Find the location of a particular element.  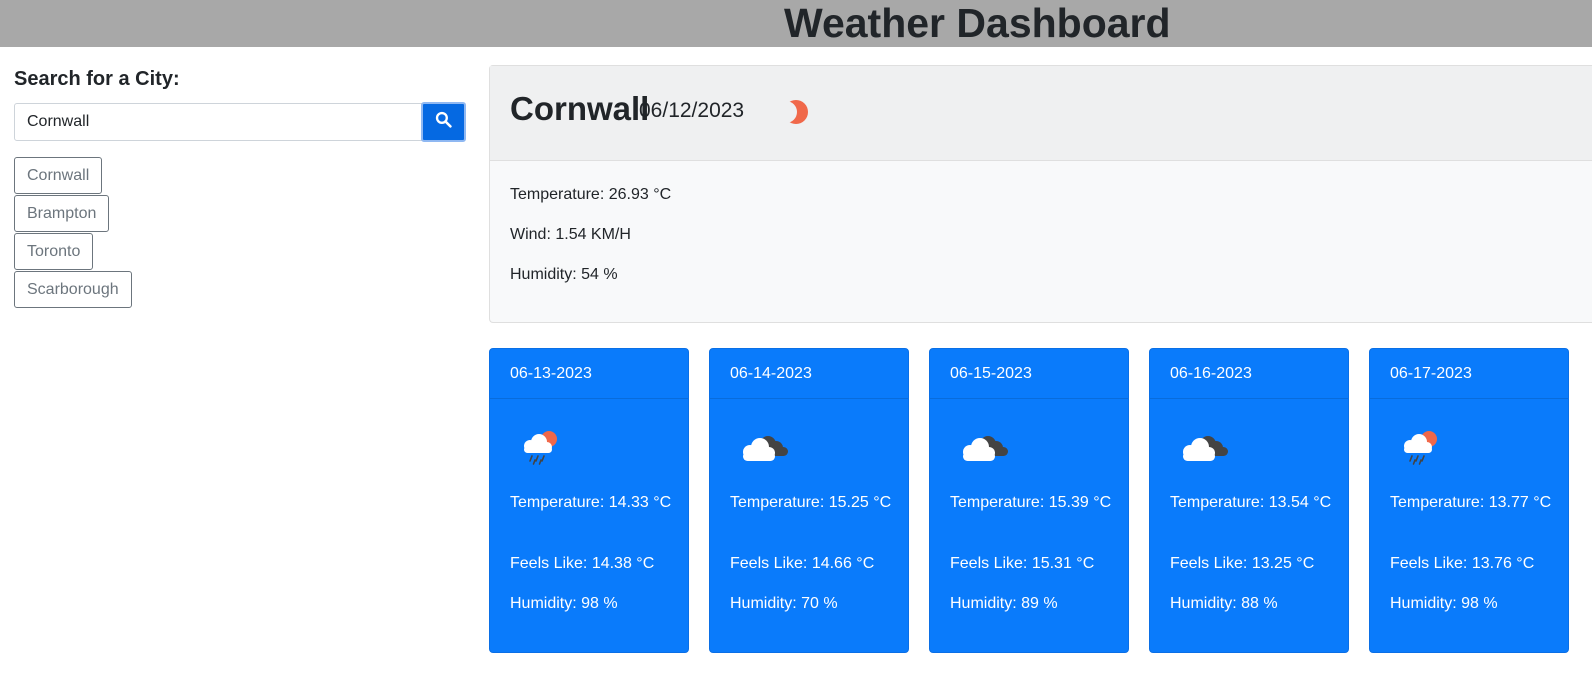

current-city-name: Cornwall is located at coordinates (580, 108).